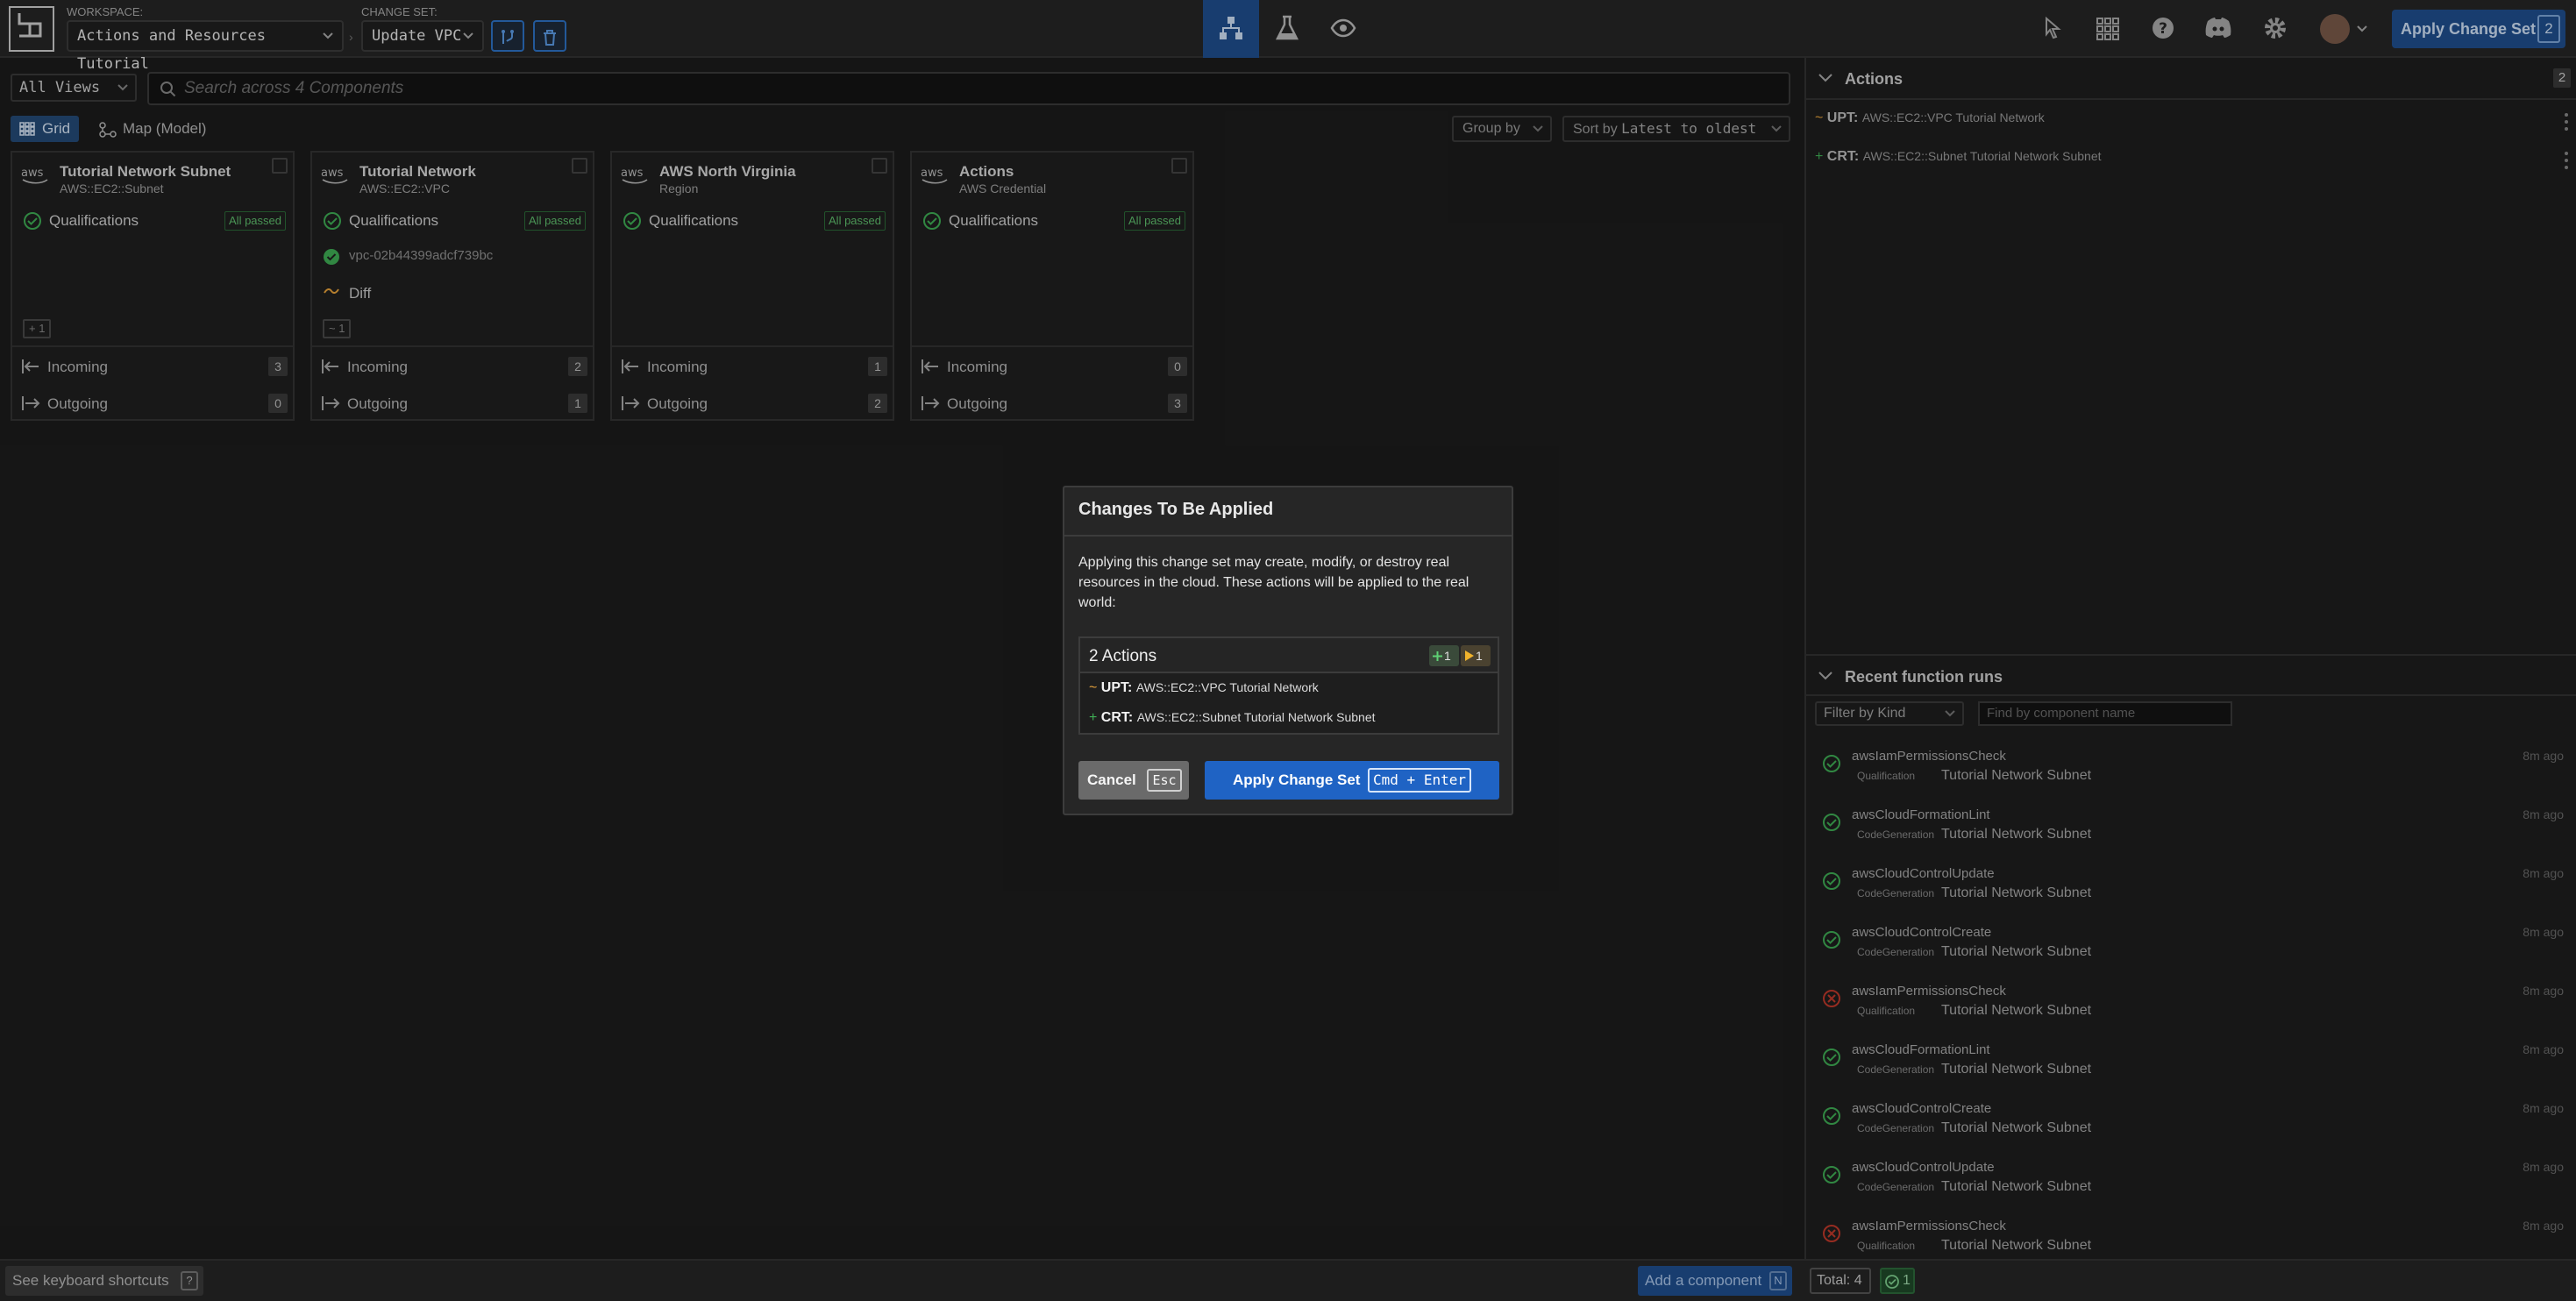 Image resolution: width=2576 pixels, height=1301 pixels. I want to click on apply-changeset-label: Apply Change Set, so click(1297, 779).